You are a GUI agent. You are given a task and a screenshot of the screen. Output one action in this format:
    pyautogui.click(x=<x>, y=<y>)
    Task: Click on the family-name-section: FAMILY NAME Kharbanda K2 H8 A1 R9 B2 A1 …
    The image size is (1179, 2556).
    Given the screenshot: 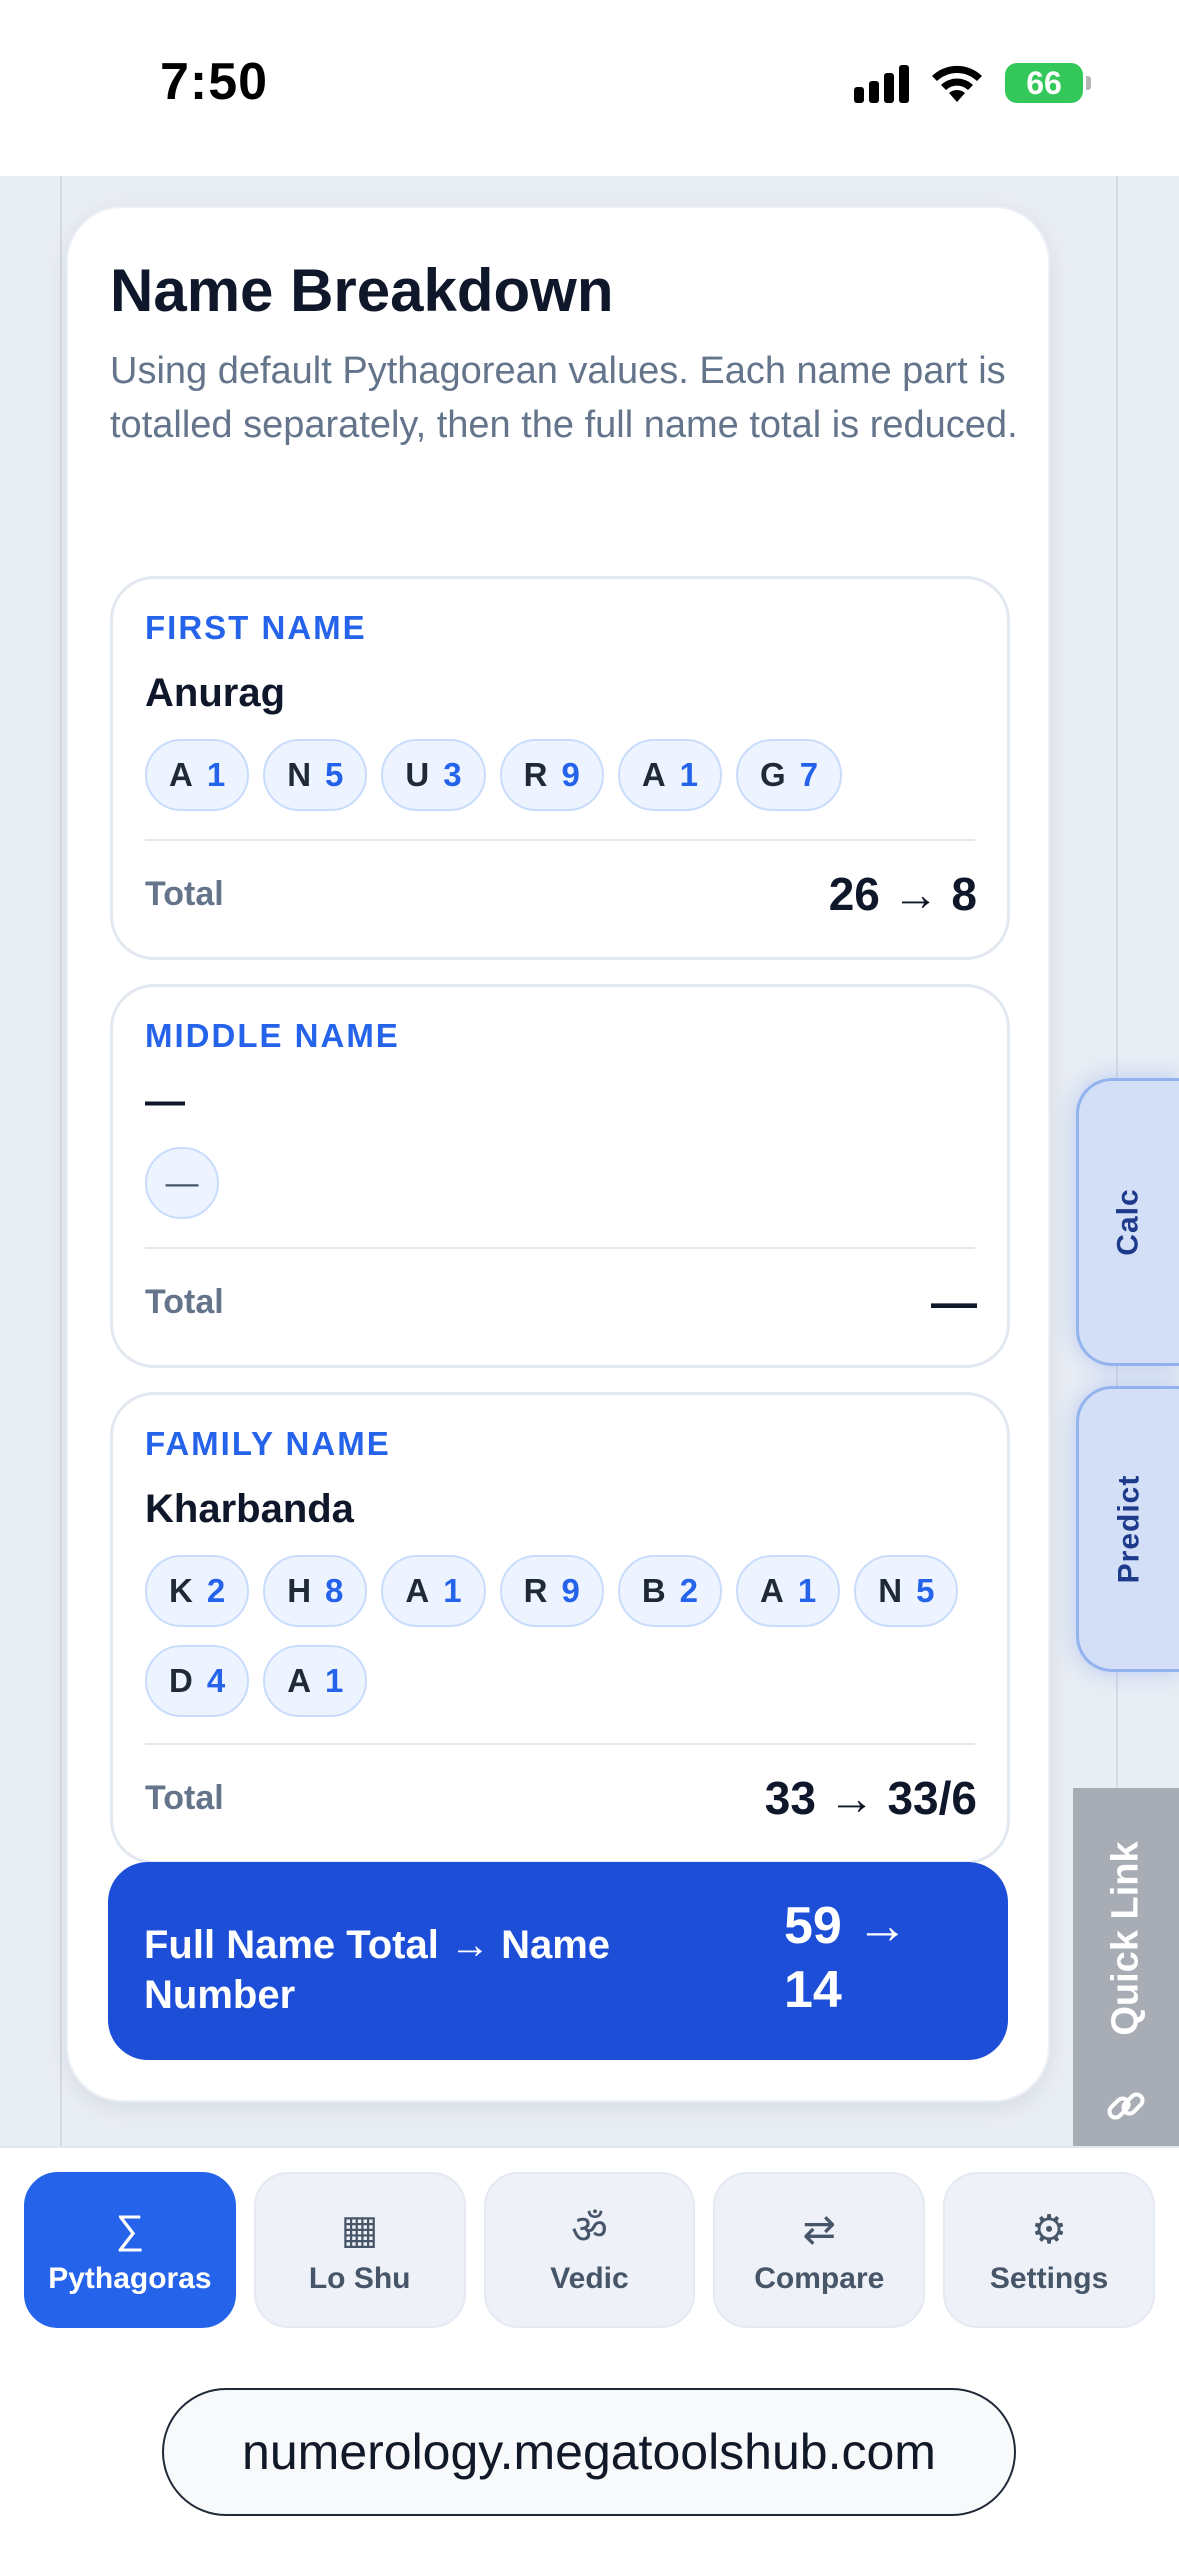 What is the action you would take?
    pyautogui.click(x=560, y=1628)
    